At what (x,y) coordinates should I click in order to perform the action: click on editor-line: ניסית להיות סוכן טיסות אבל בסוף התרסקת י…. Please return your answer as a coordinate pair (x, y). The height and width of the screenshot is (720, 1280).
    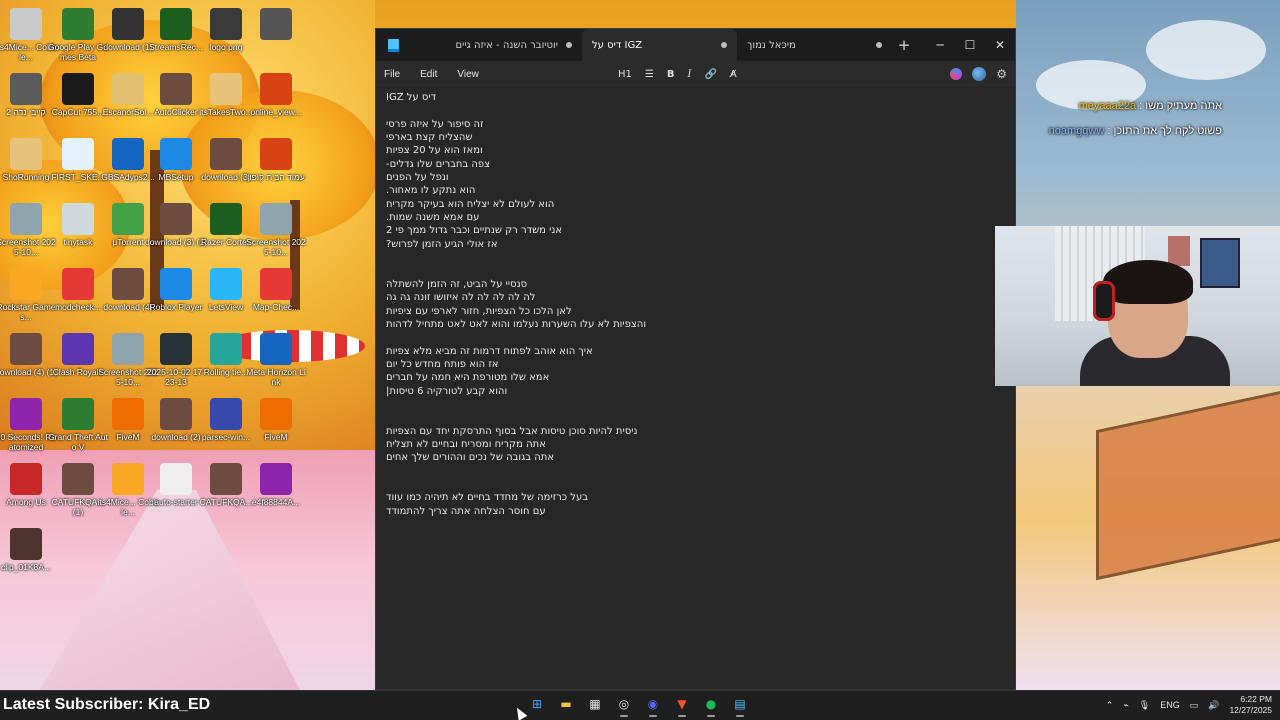
    Looking at the image, I should click on (512, 431).